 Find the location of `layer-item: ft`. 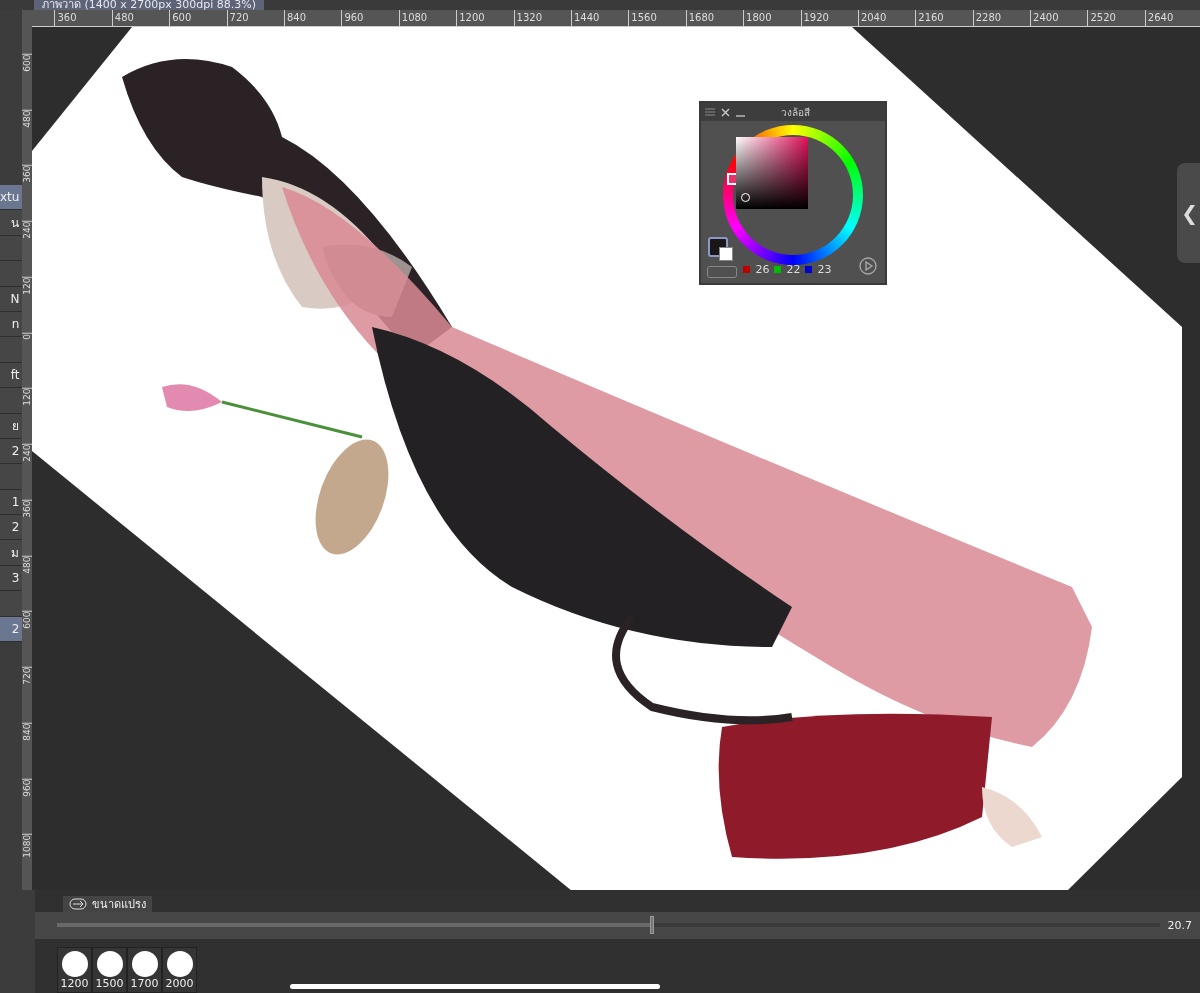

layer-item: ft is located at coordinates (11, 375).